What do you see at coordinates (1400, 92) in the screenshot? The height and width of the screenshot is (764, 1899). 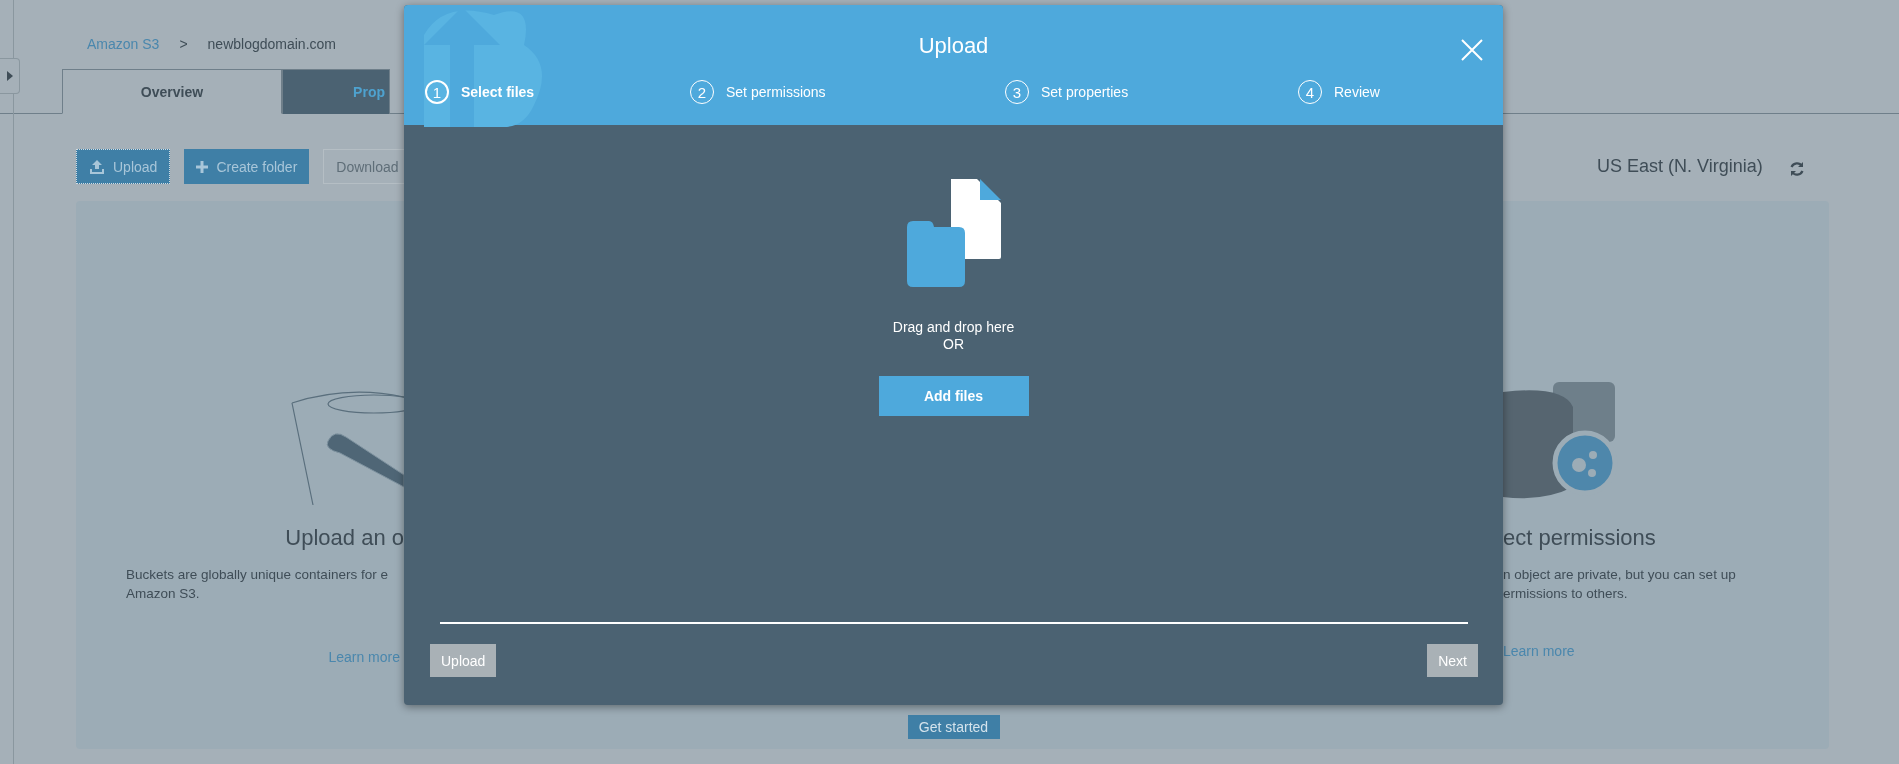 I see `wizard-step: 4 Review` at bounding box center [1400, 92].